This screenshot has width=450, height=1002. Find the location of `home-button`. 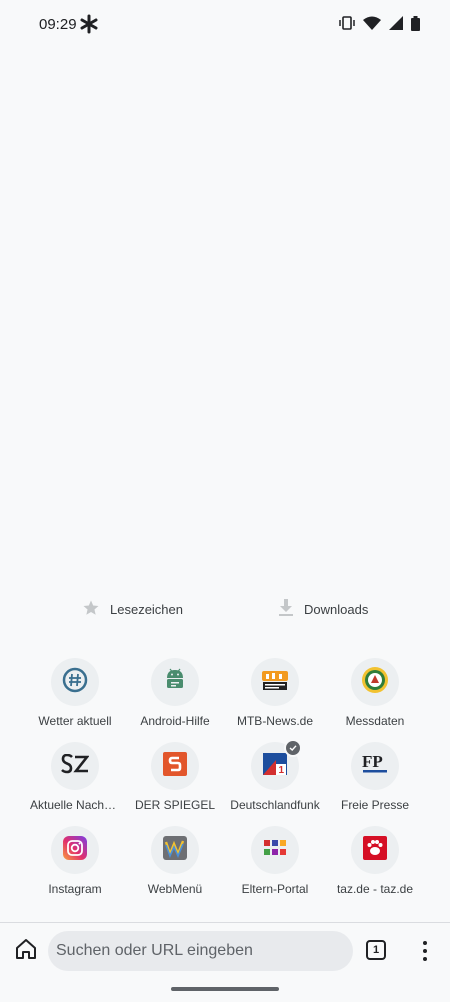

home-button is located at coordinates (26, 951).